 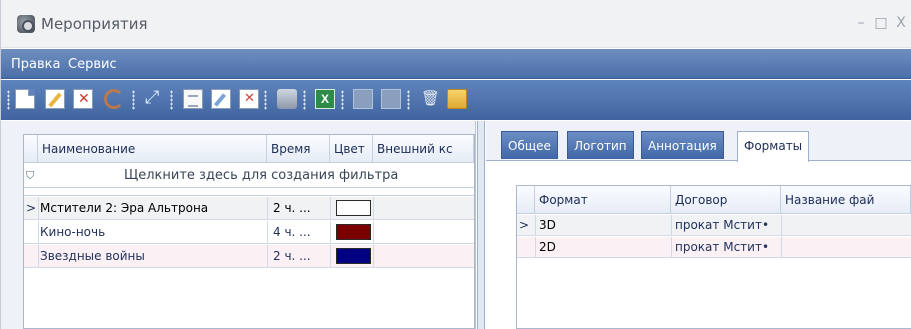 I want to click on title-bar: Мероприятия – □ X, so click(x=456, y=24).